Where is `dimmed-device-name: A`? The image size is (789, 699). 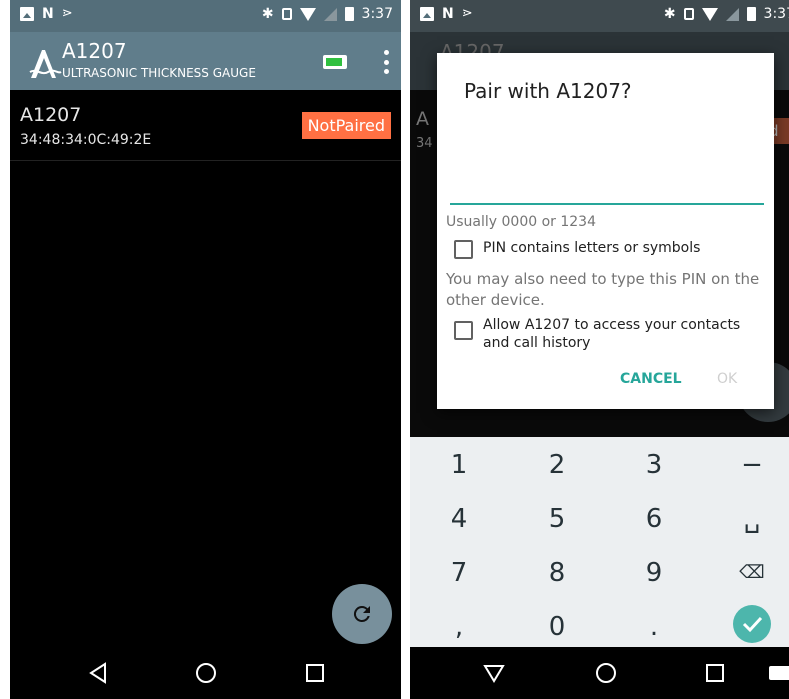 dimmed-device-name: A is located at coordinates (422, 119).